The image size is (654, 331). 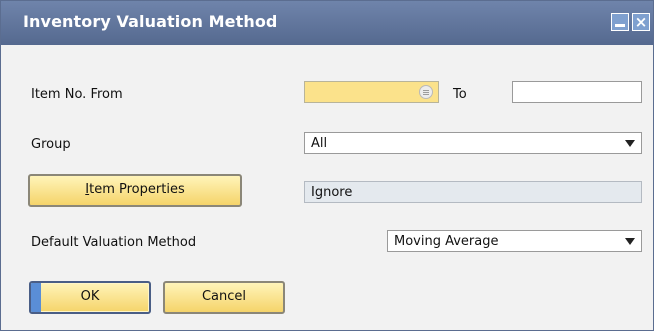 I want to click on item-properties-button: Item Properties, so click(x=135, y=190).